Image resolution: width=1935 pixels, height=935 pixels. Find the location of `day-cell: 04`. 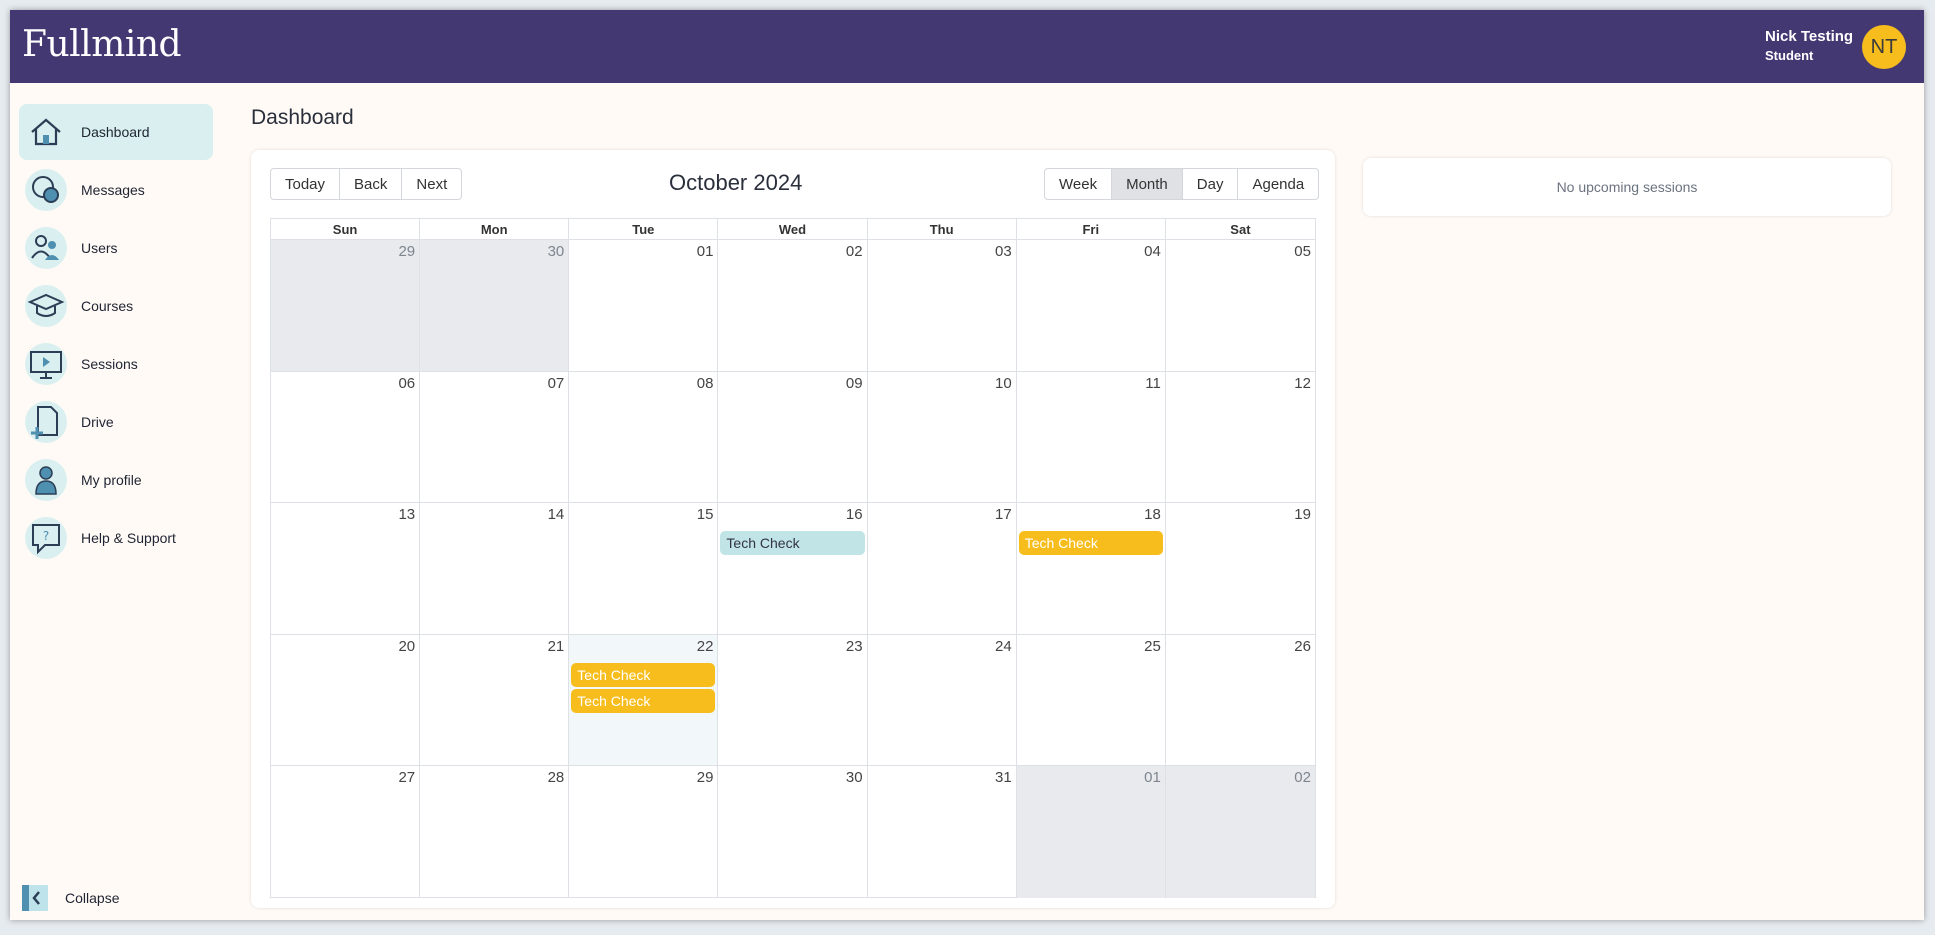

day-cell: 04 is located at coordinates (1091, 306).